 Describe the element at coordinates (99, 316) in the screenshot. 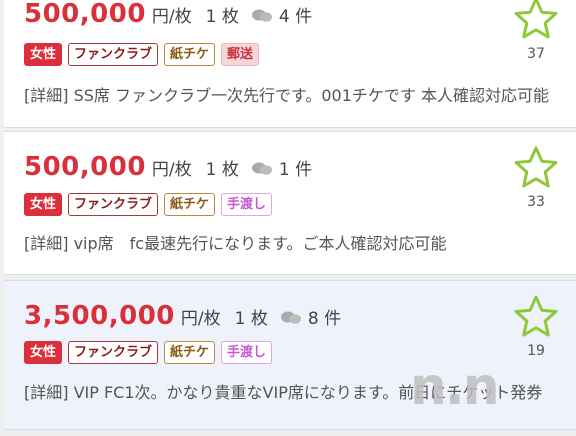

I see `price: 3,500,000` at that location.